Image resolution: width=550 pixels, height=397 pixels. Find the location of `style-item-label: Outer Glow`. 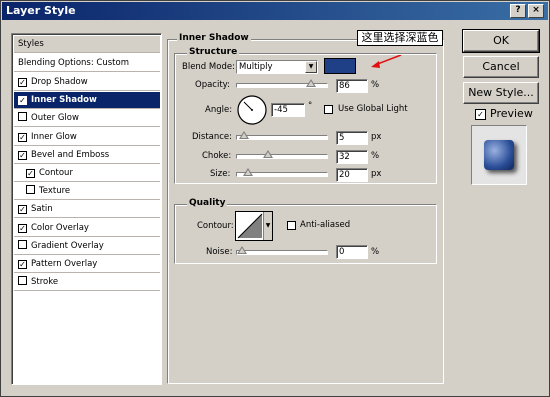

style-item-label: Outer Glow is located at coordinates (55, 118).